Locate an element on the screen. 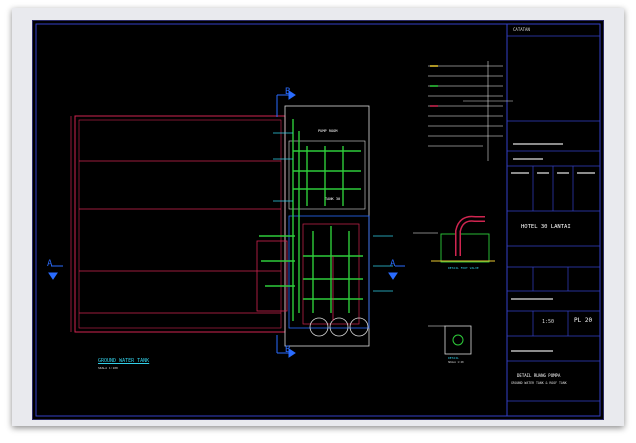 The width and height of the screenshot is (636, 443). detail-2-sub: SKALA 1:20 is located at coordinates (456, 362).